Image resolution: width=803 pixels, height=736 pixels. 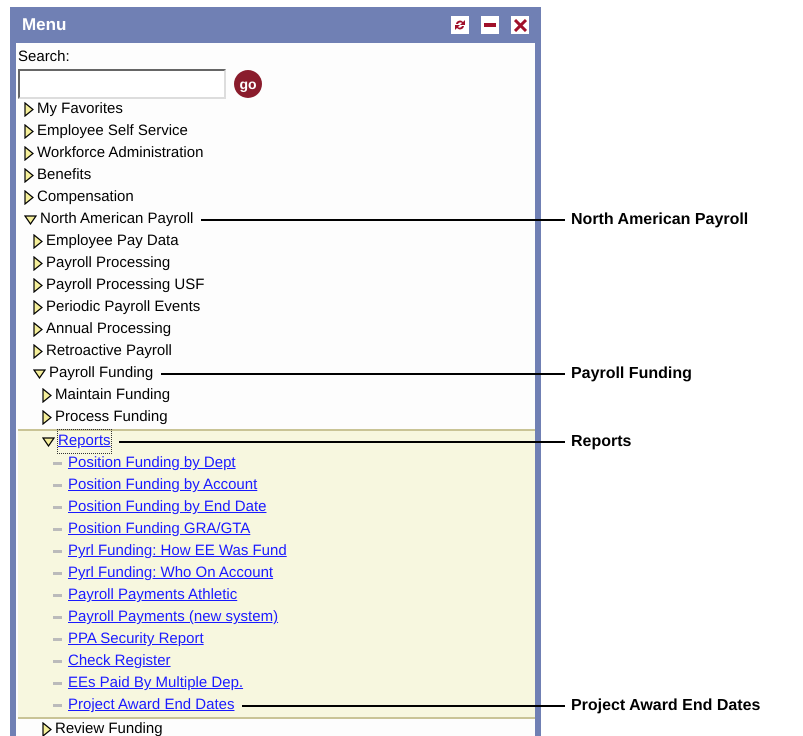 What do you see at coordinates (123, 307) in the screenshot?
I see `menu-item: Periodic Payroll Events` at bounding box center [123, 307].